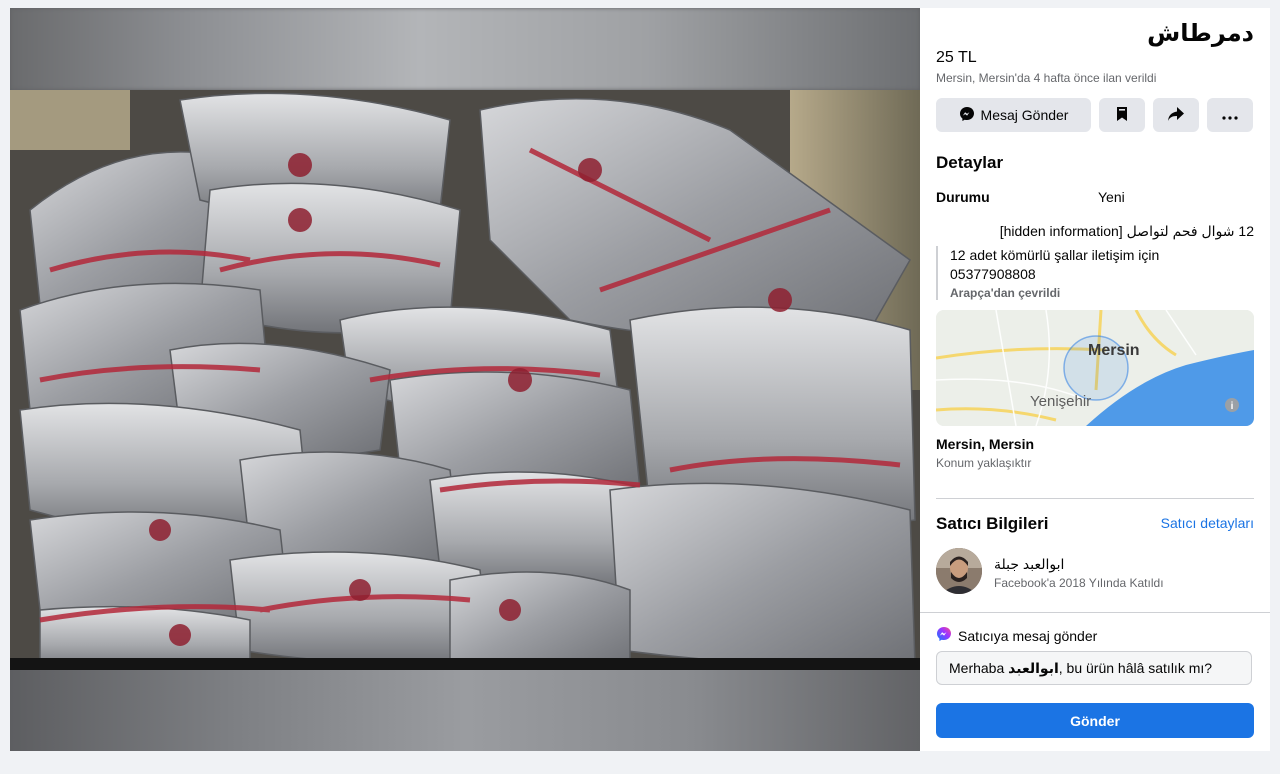  What do you see at coordinates (1095, 720) in the screenshot?
I see `send-button: Gönder` at bounding box center [1095, 720].